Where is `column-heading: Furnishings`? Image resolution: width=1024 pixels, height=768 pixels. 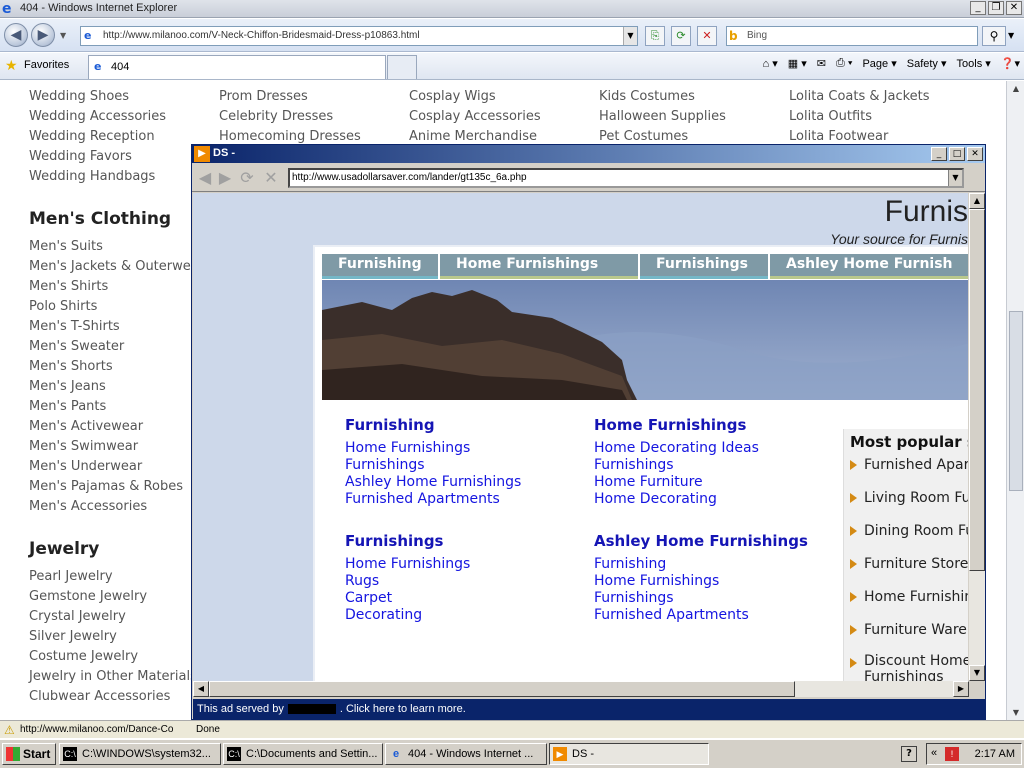 column-heading: Furnishings is located at coordinates (407, 541).